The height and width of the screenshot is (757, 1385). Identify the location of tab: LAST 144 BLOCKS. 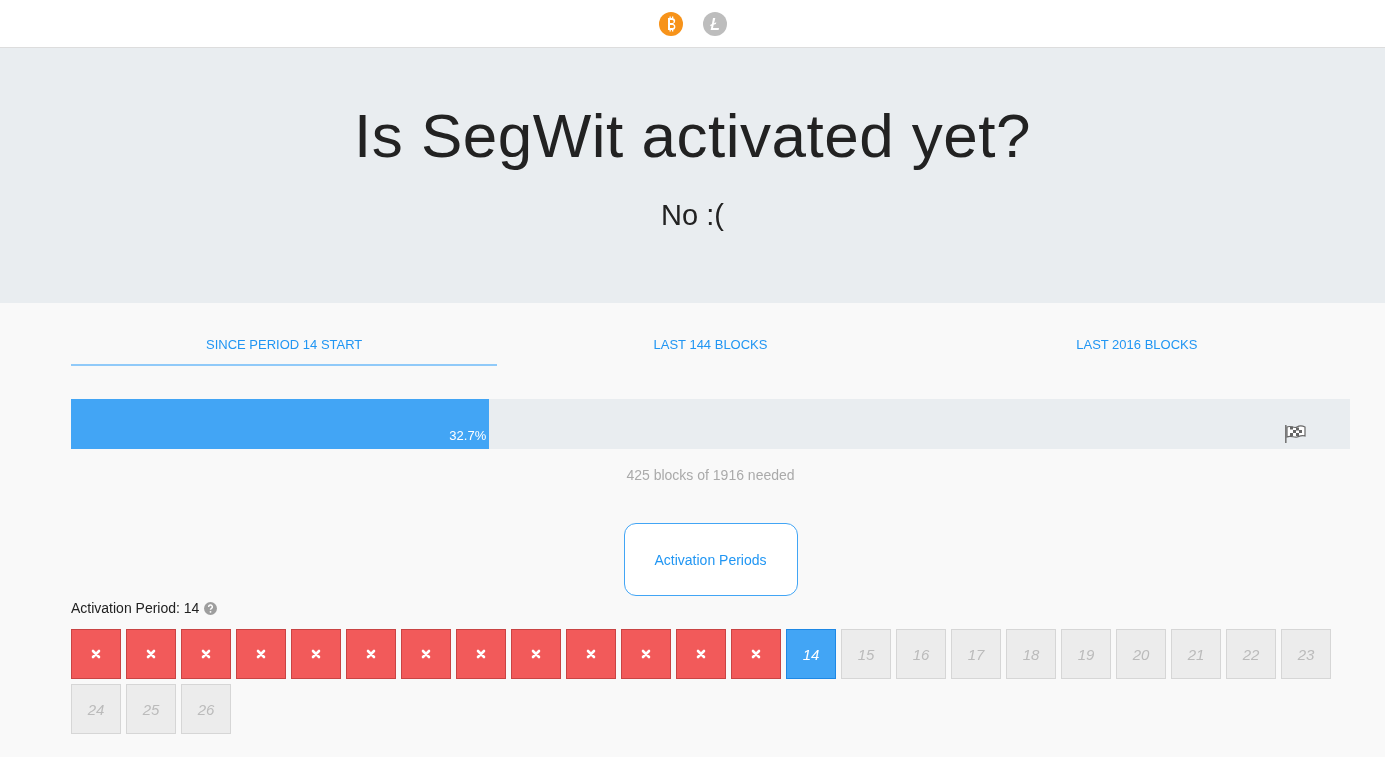
(710, 345).